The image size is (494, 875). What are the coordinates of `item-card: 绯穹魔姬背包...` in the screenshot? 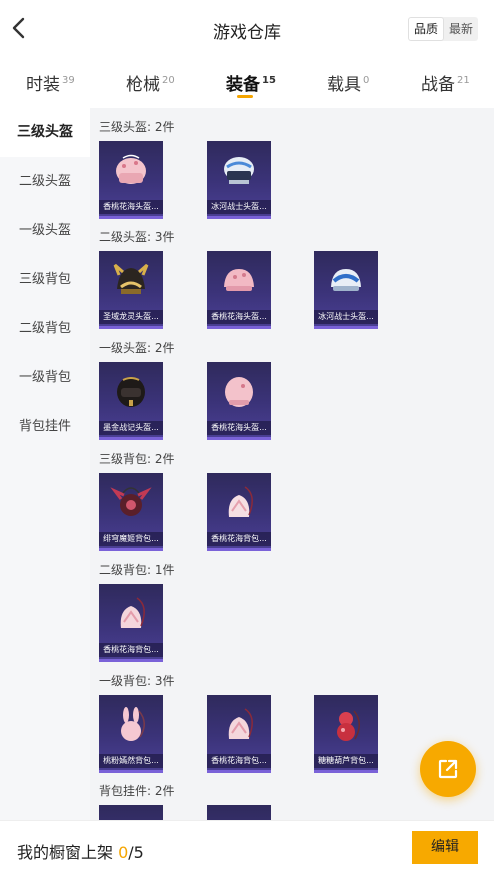 It's located at (131, 512).